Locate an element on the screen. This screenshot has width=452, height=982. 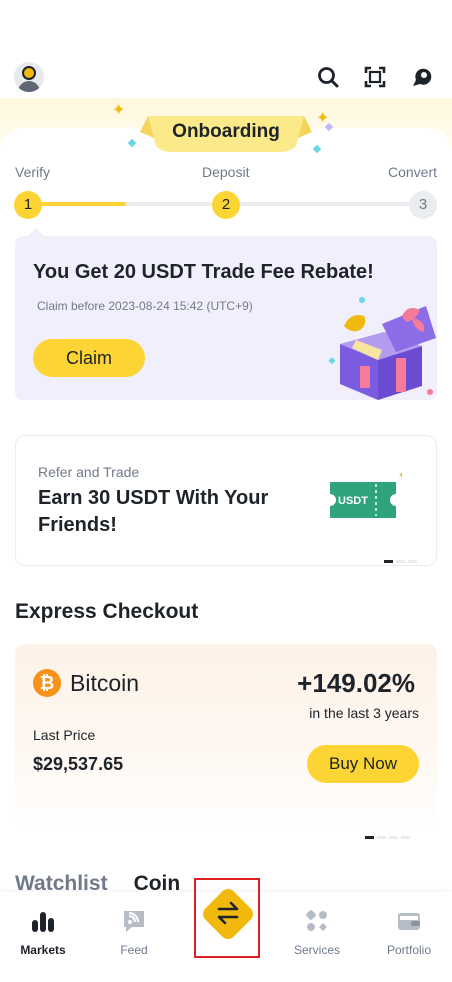
refer-label: Refer and Trade is located at coordinates (89, 472).